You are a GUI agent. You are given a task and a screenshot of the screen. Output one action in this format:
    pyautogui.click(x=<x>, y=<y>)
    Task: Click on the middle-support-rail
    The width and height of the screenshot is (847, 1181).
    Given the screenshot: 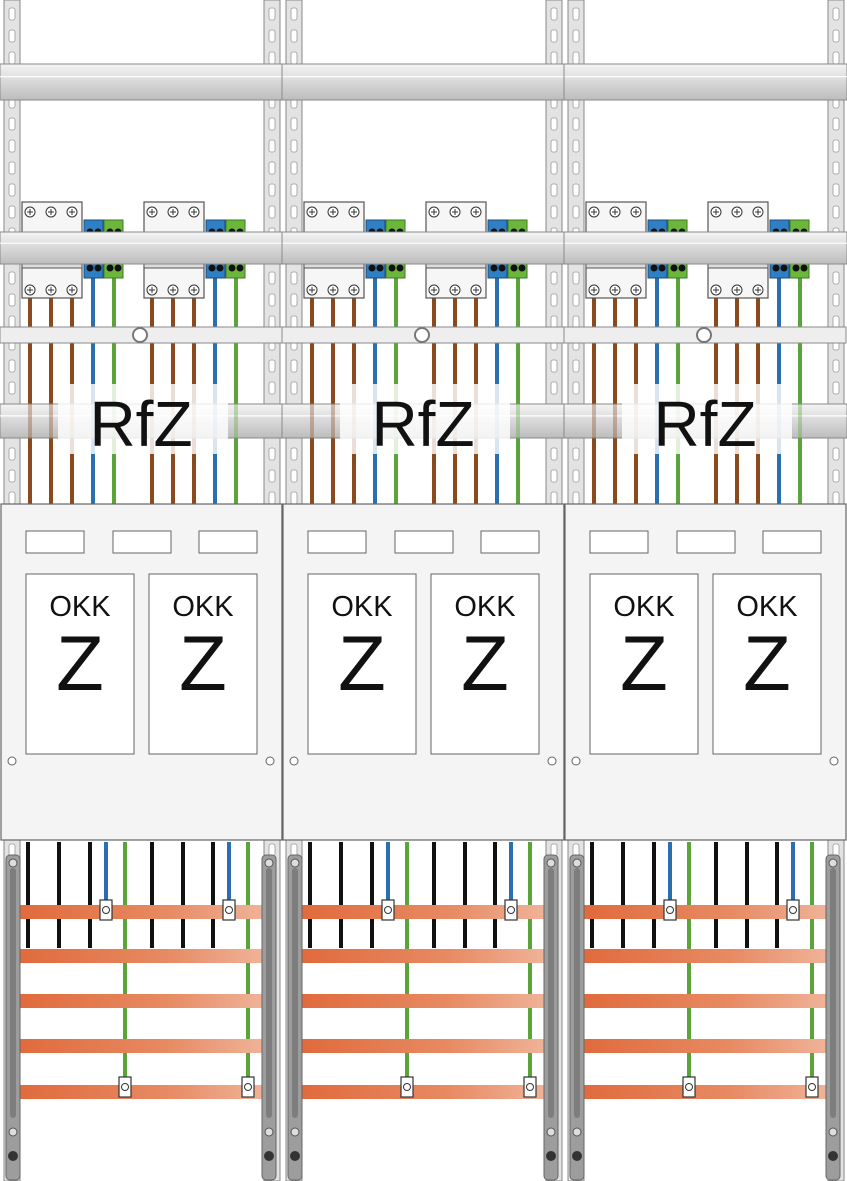 What is the action you would take?
    pyautogui.click(x=423, y=335)
    